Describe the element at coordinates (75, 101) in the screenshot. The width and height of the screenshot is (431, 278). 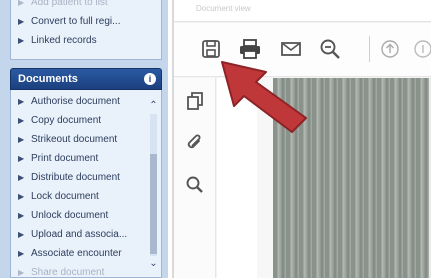
I see `list-item-label: Authorise document` at that location.